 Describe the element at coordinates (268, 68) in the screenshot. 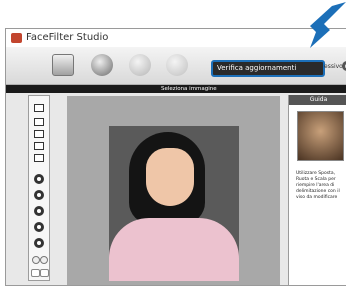

I see `check-updates-button: Verifica aggiornamenti` at that location.